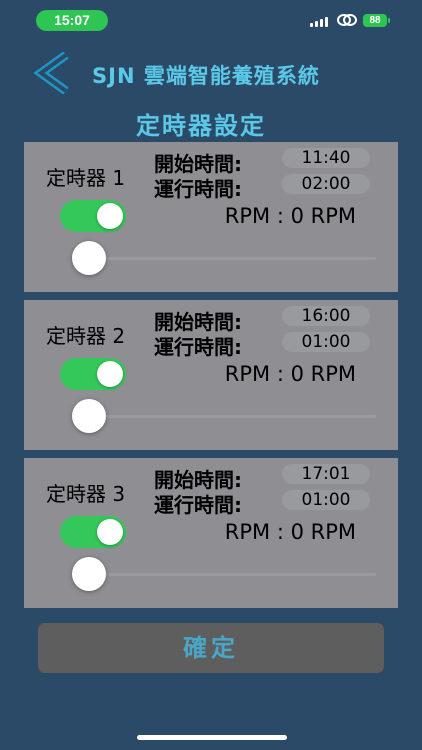 The width and height of the screenshot is (422, 750). I want to click on status-time: 15:07, so click(72, 20).